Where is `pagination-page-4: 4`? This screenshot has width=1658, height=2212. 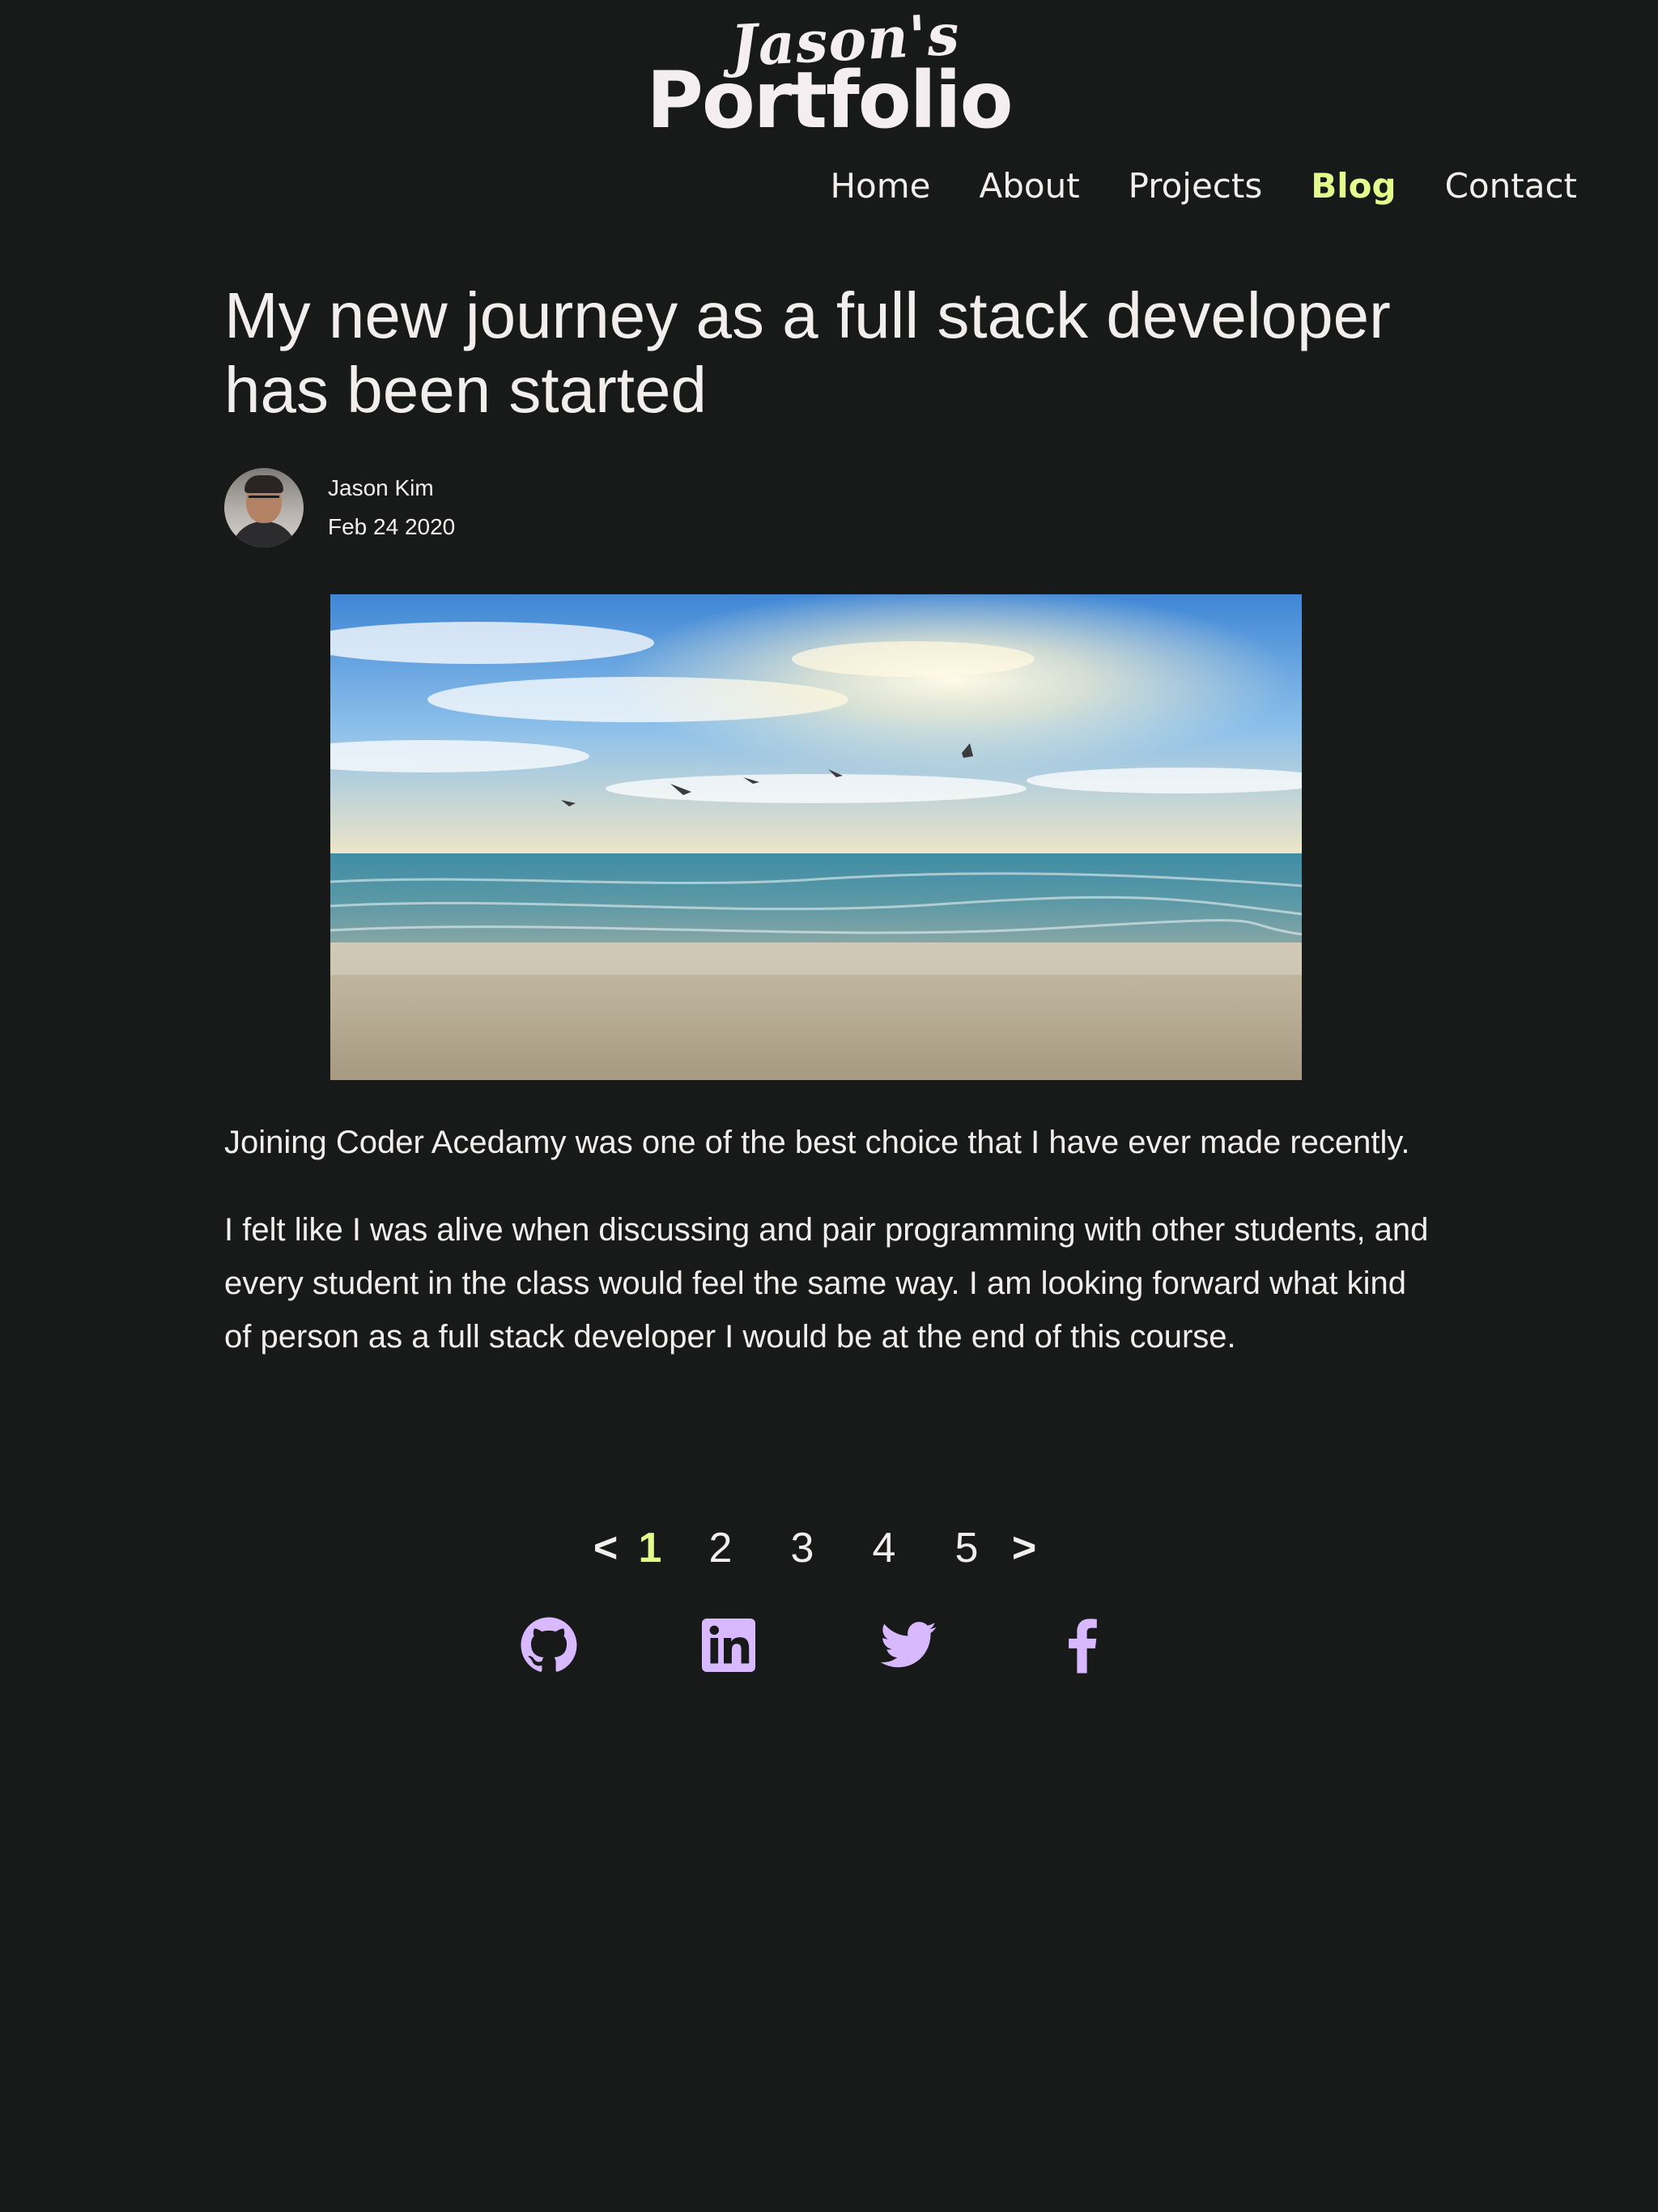
pagination-page-4: 4 is located at coordinates (884, 1548).